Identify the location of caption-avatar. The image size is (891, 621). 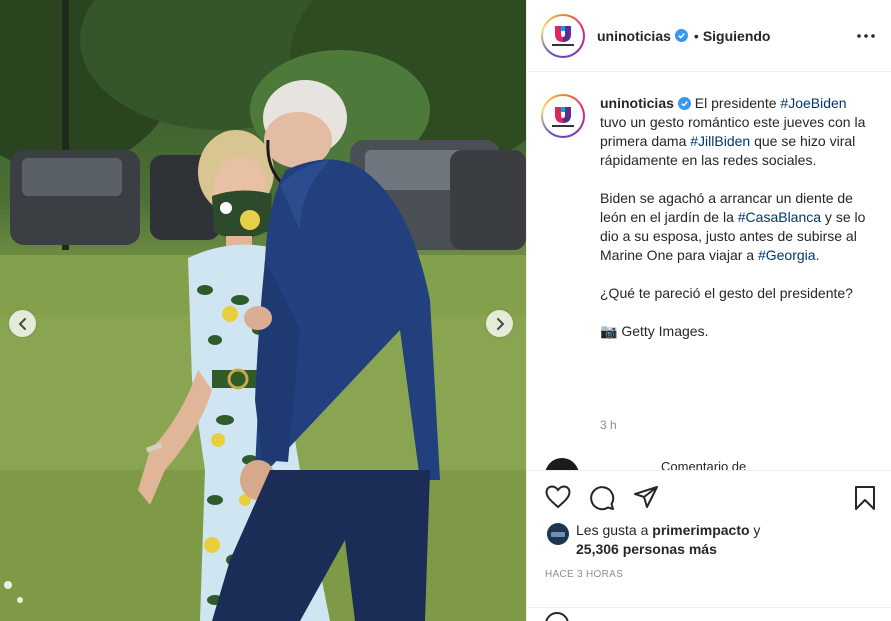
(563, 116).